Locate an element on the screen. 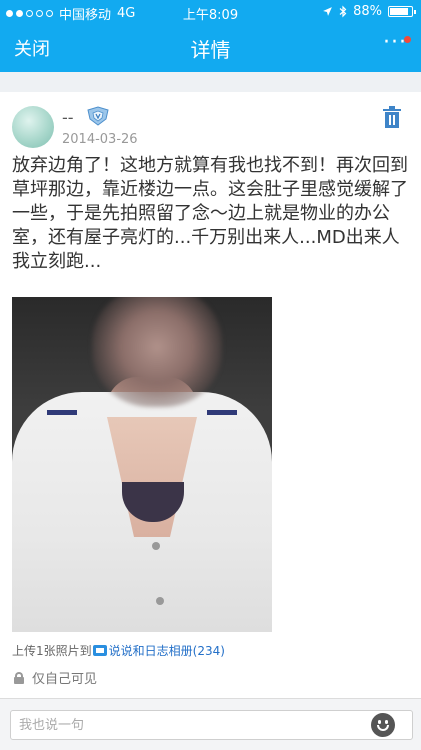 Image resolution: width=421 pixels, height=750 pixels. post-date: 2014-03-26 is located at coordinates (100, 139).